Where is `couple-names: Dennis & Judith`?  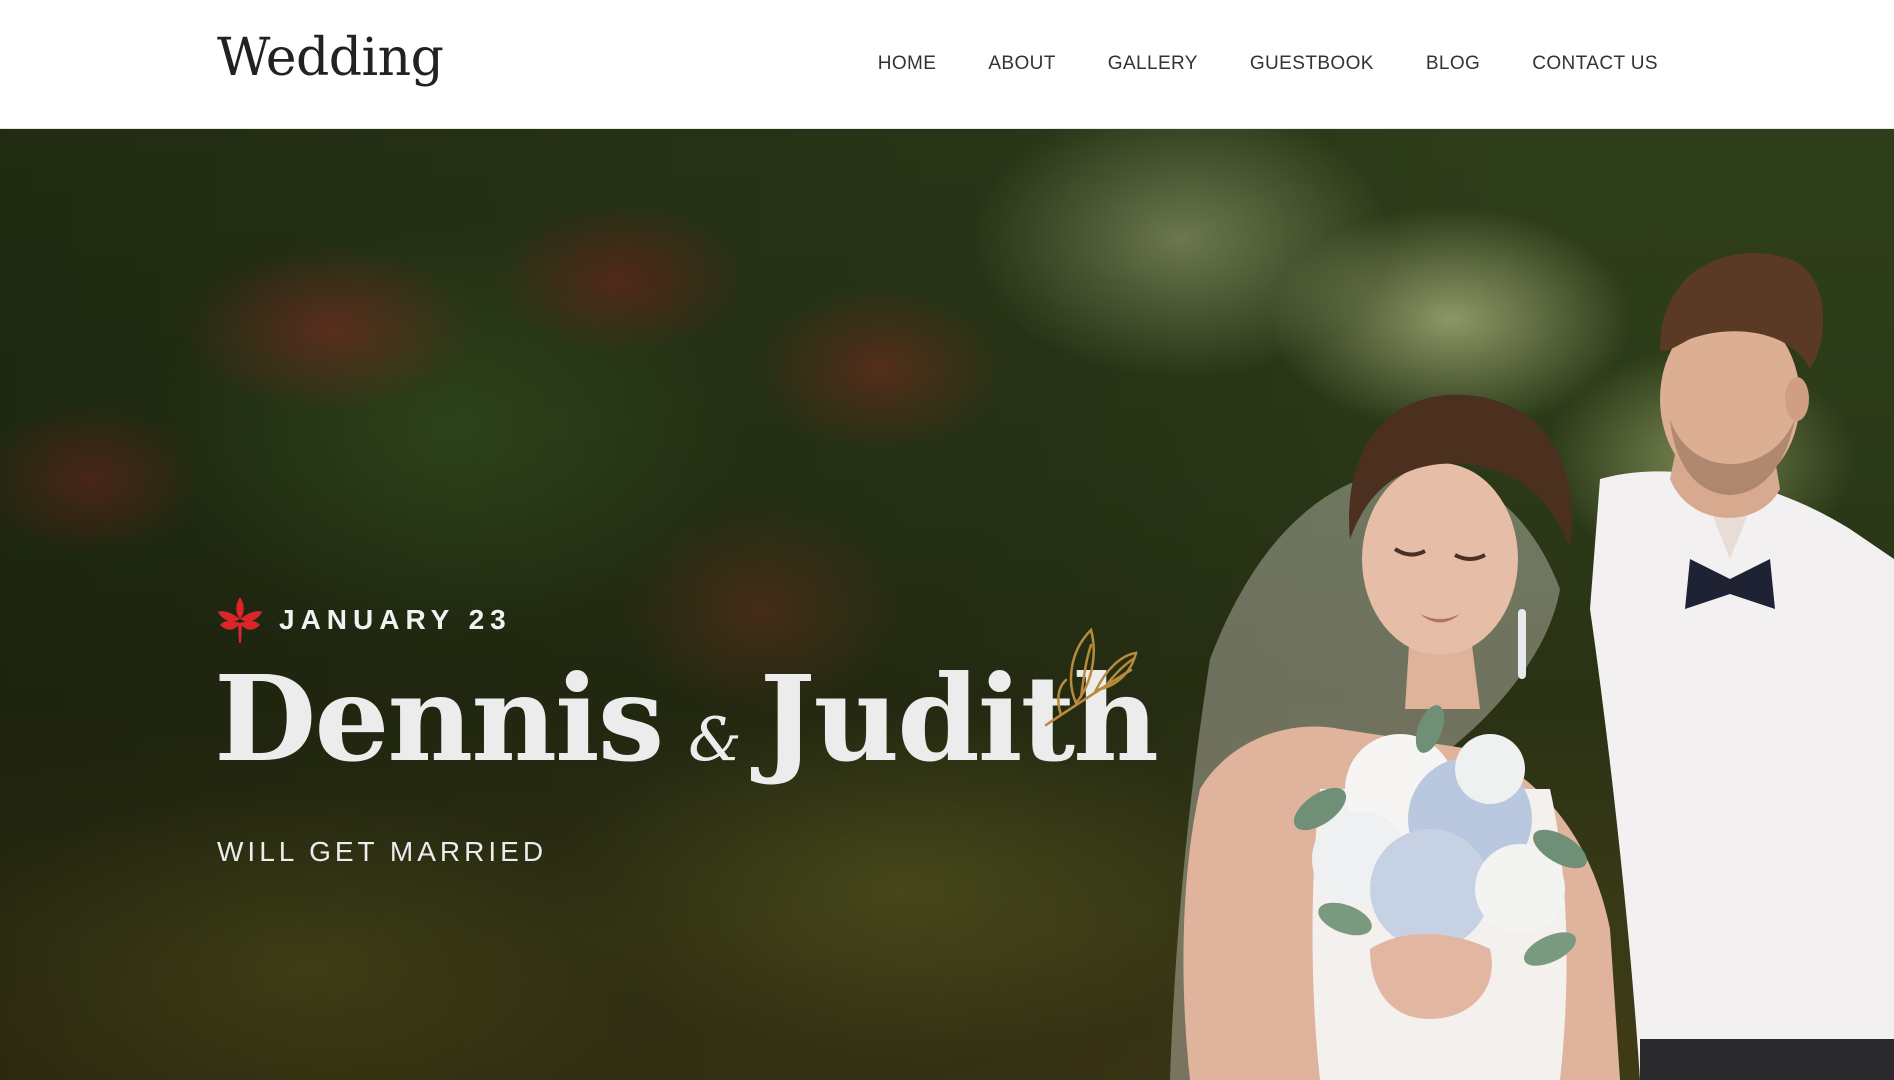 couple-names: Dennis & Judith is located at coordinates (686, 737).